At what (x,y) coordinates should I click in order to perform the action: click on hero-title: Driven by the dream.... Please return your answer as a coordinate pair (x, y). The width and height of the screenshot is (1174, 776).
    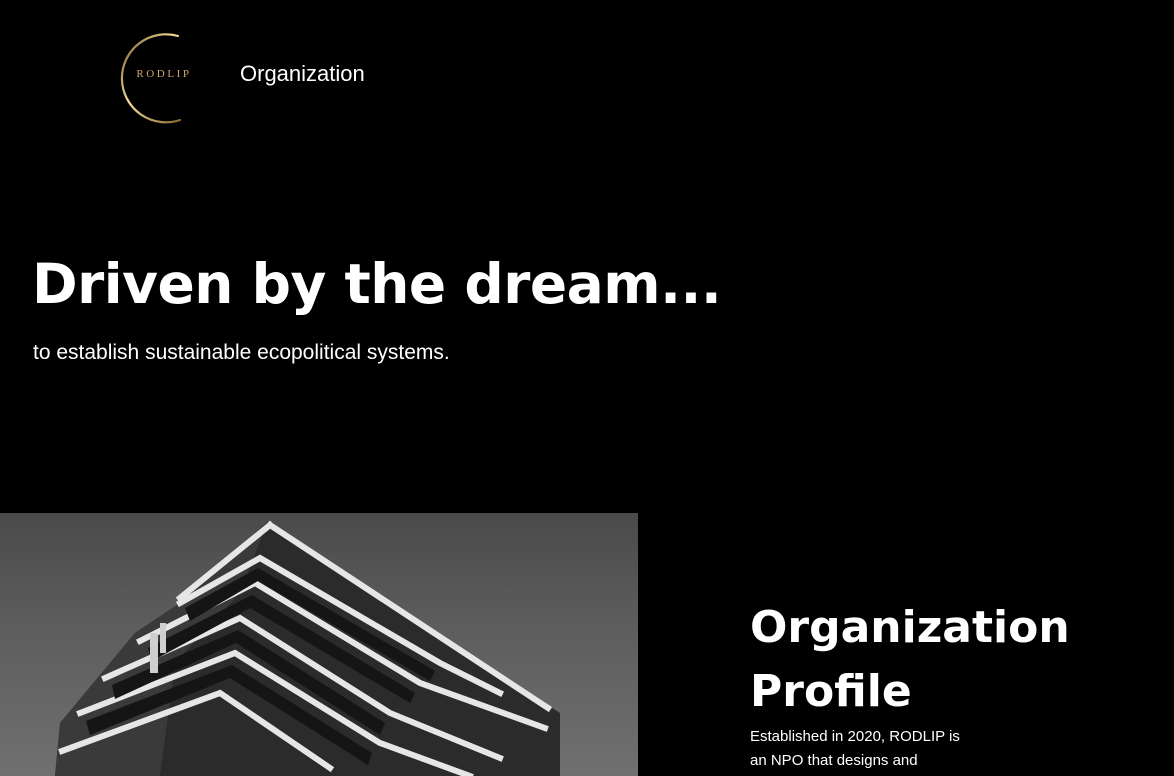
    Looking at the image, I should click on (377, 284).